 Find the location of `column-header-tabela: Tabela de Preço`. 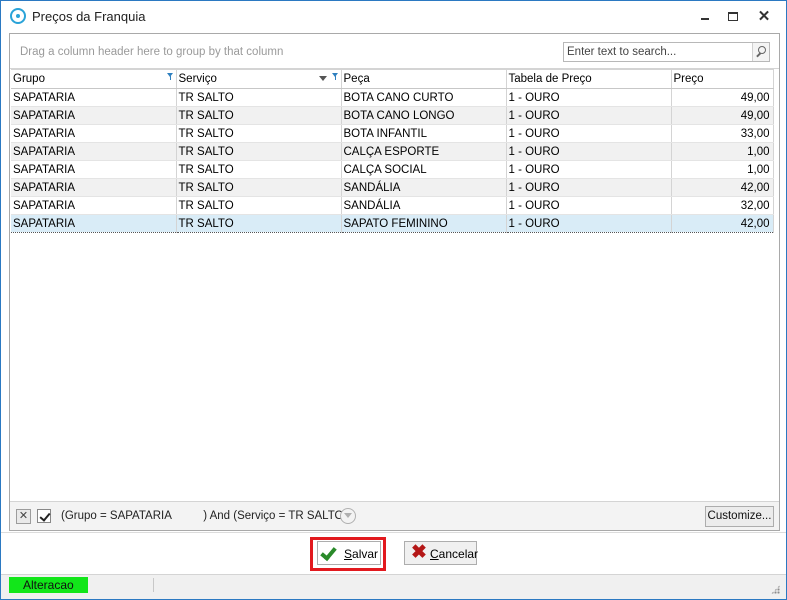

column-header-tabela: Tabela de Preço is located at coordinates (589, 79).